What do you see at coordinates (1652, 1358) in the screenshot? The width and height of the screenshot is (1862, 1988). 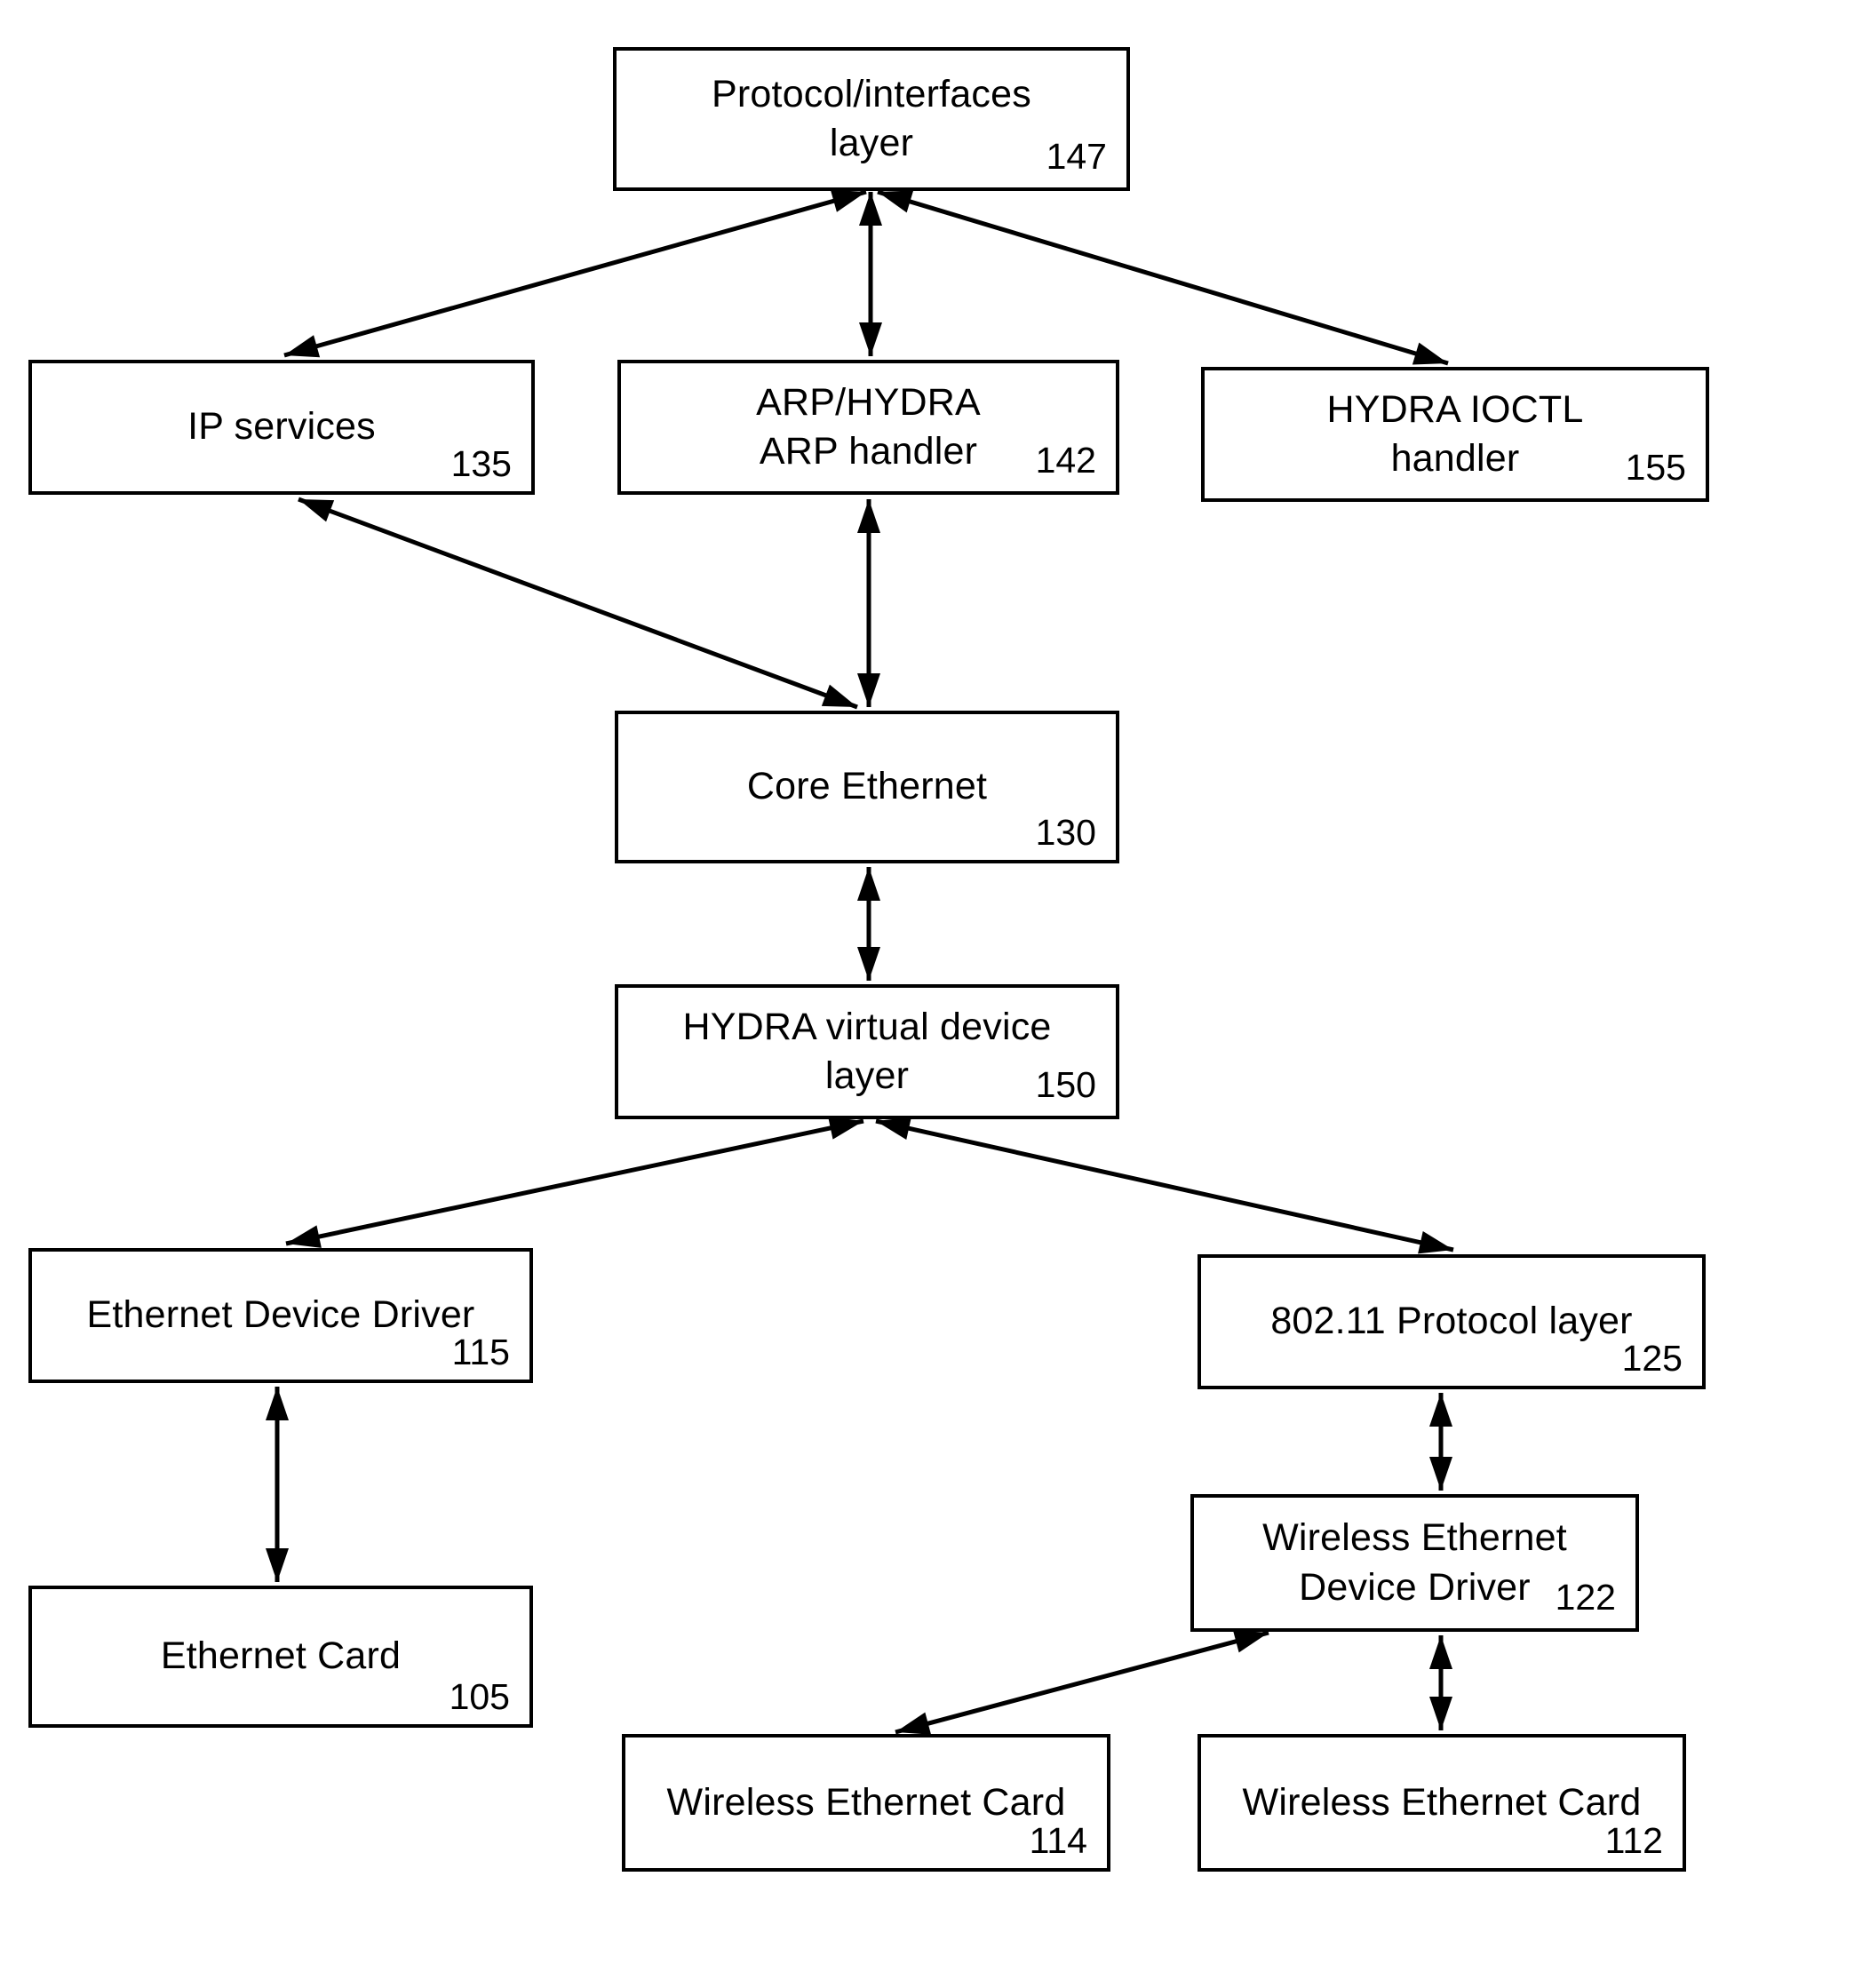 I see `node-reference-number: 125` at bounding box center [1652, 1358].